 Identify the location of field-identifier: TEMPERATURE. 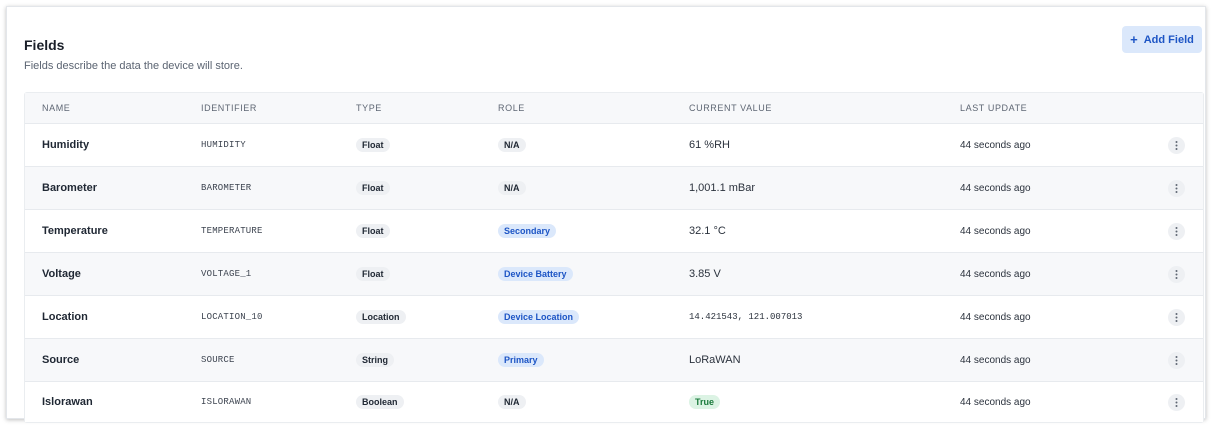
(232, 231).